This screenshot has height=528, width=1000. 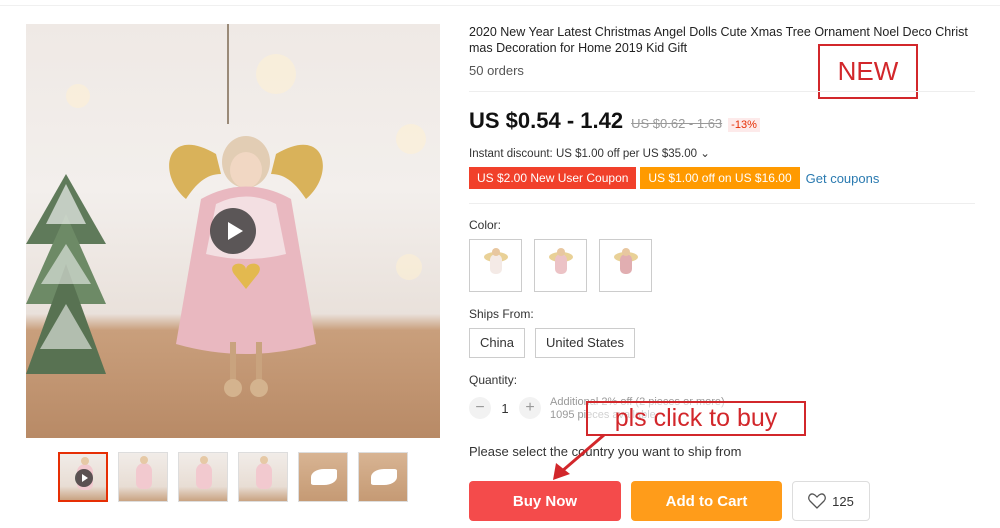 What do you see at coordinates (817, 501) in the screenshot?
I see `heart-icon` at bounding box center [817, 501].